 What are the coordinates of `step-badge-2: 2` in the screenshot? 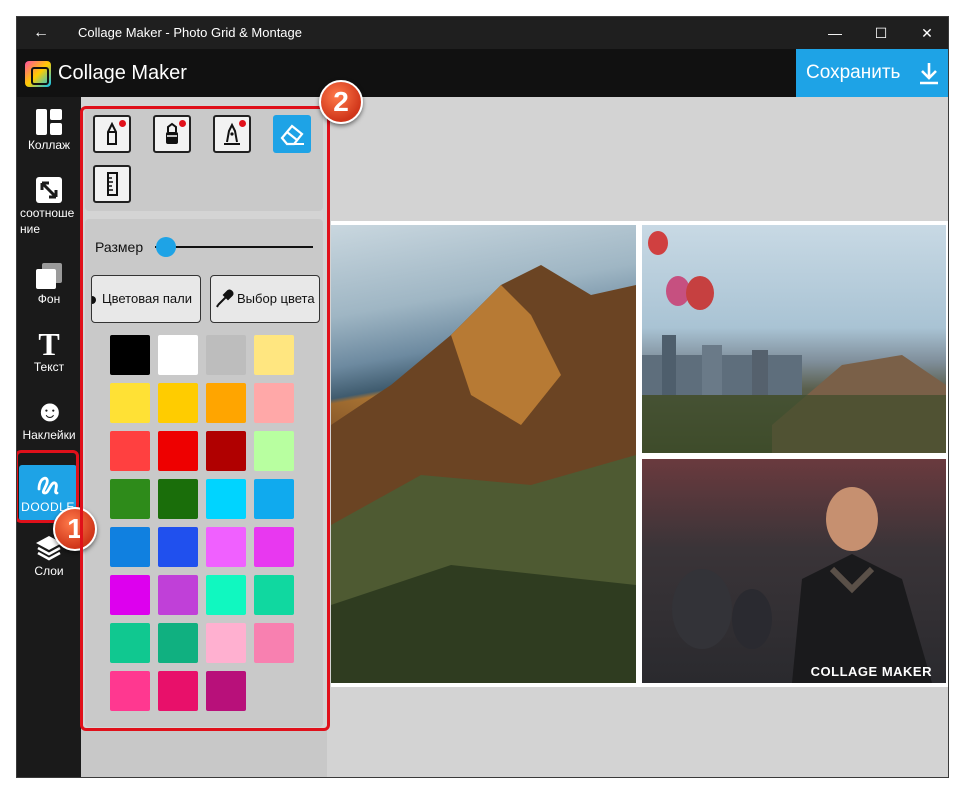 It's located at (341, 102).